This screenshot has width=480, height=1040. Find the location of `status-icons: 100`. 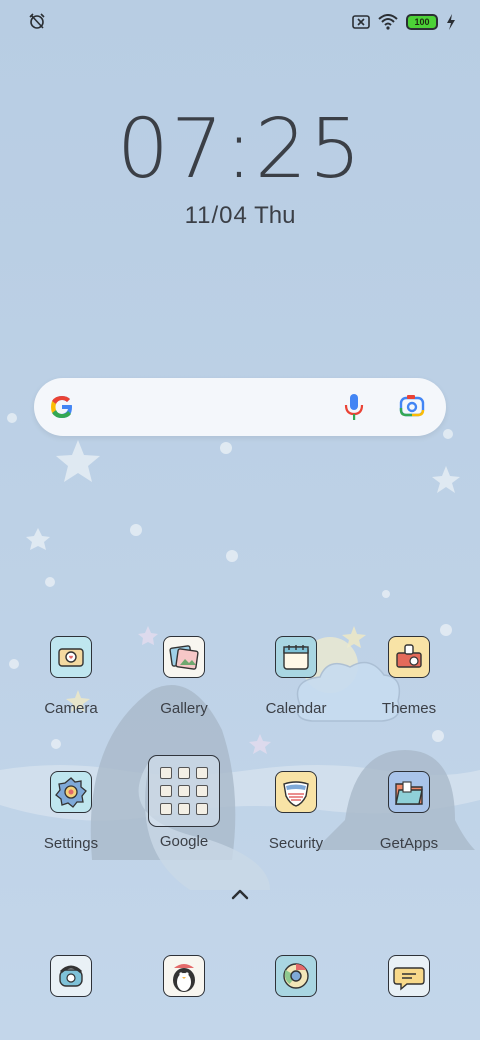

status-icons: 100 is located at coordinates (404, 22).